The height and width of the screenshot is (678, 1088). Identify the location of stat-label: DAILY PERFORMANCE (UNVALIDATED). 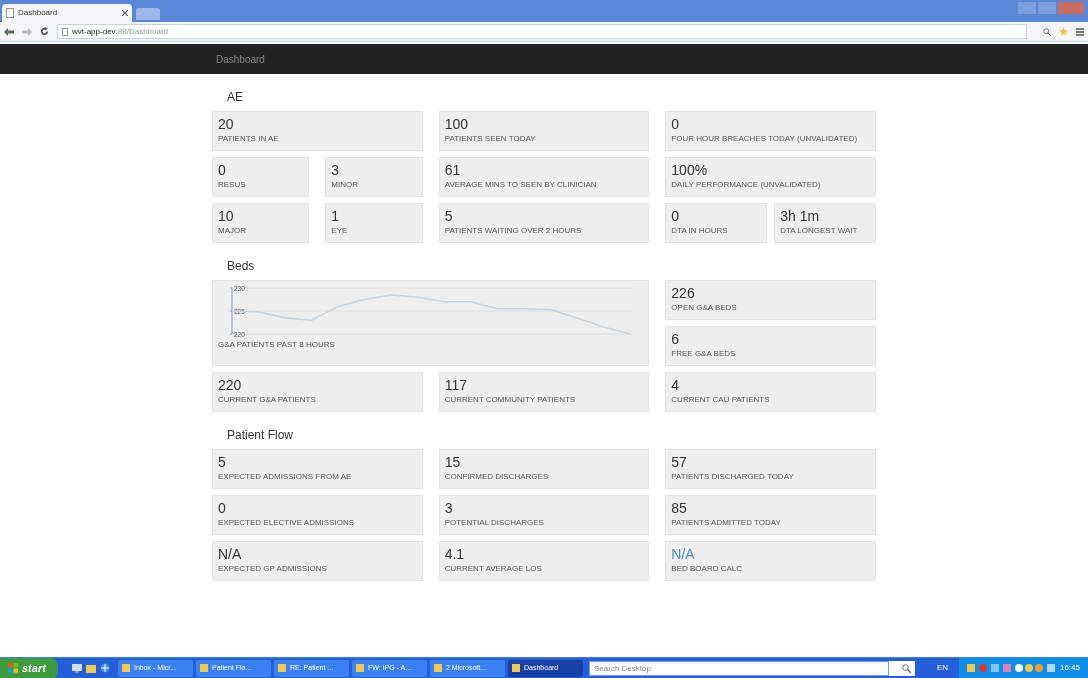
(746, 184).